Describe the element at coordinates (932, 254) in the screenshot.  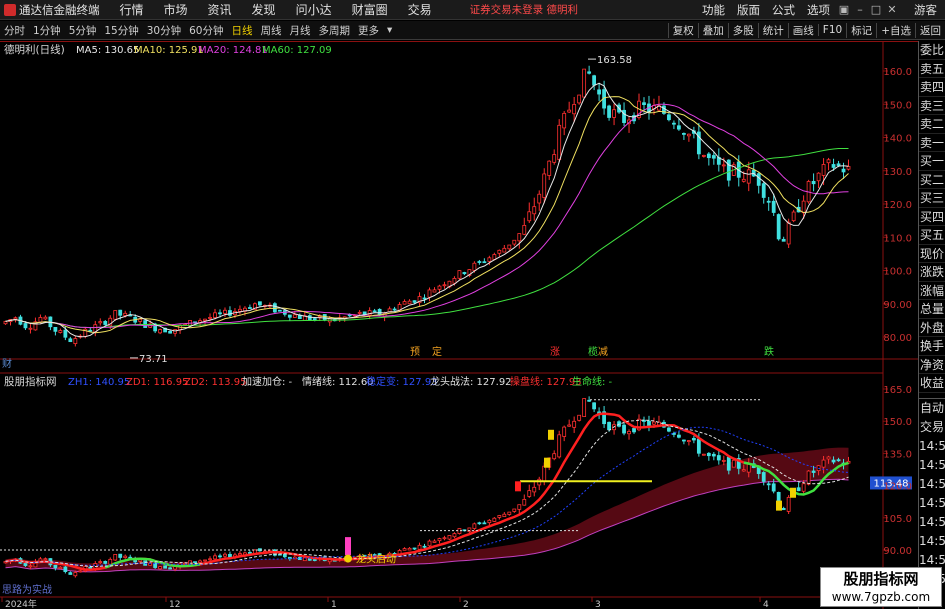
I see `side-item: 现价` at that location.